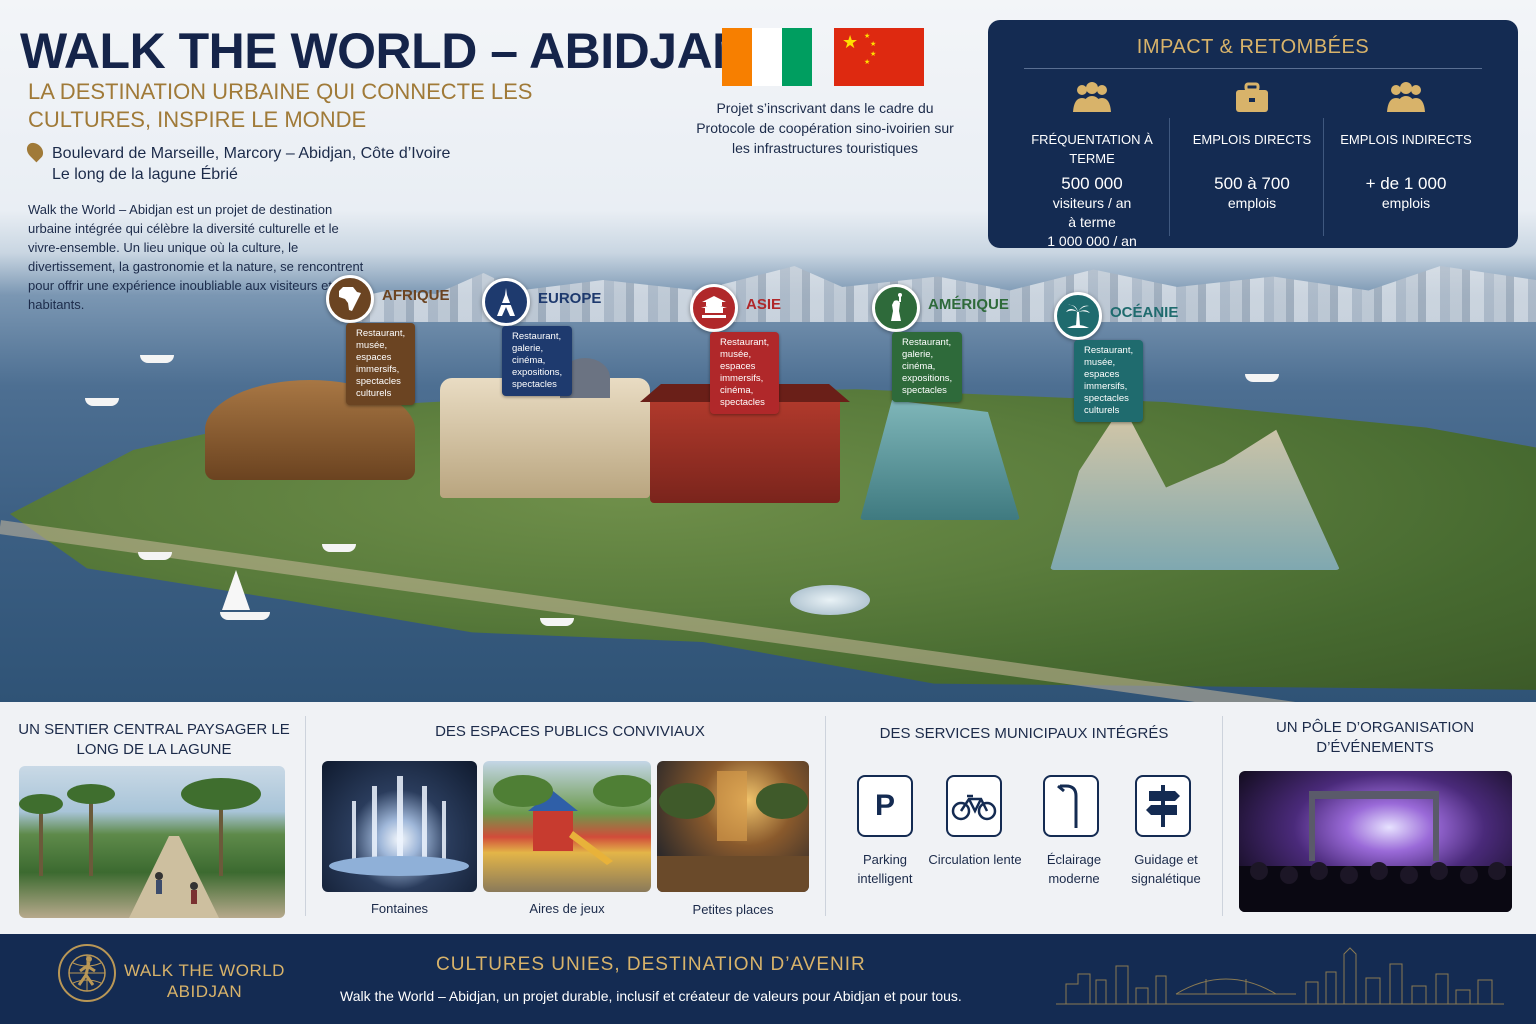 The image size is (1536, 1024). I want to click on statue-of-liberty-icon, so click(896, 308).